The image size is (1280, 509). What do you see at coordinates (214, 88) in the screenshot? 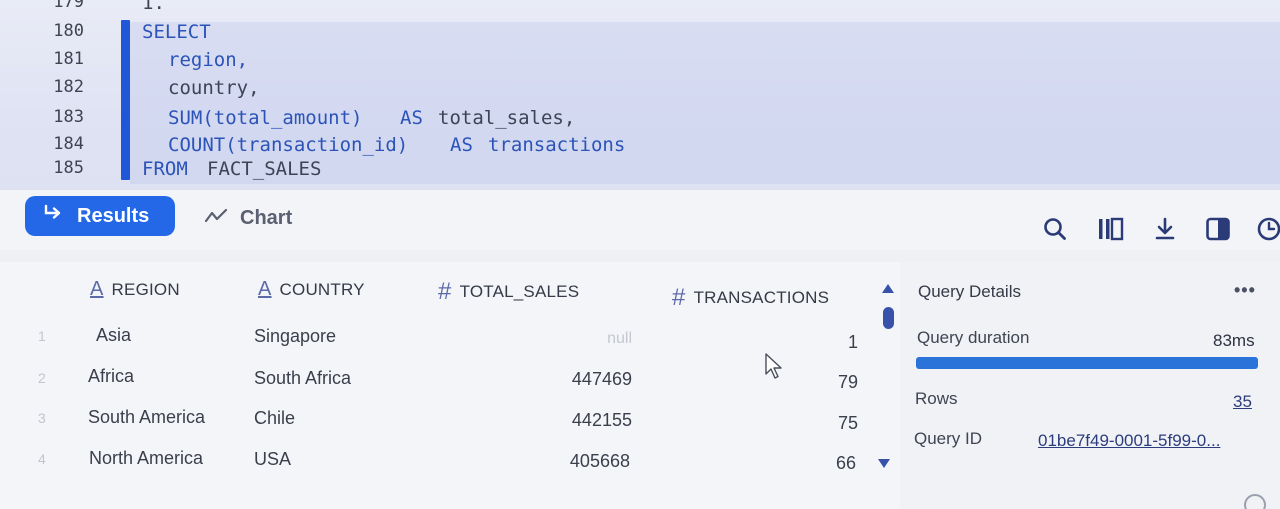
I see `code-text: country,` at bounding box center [214, 88].